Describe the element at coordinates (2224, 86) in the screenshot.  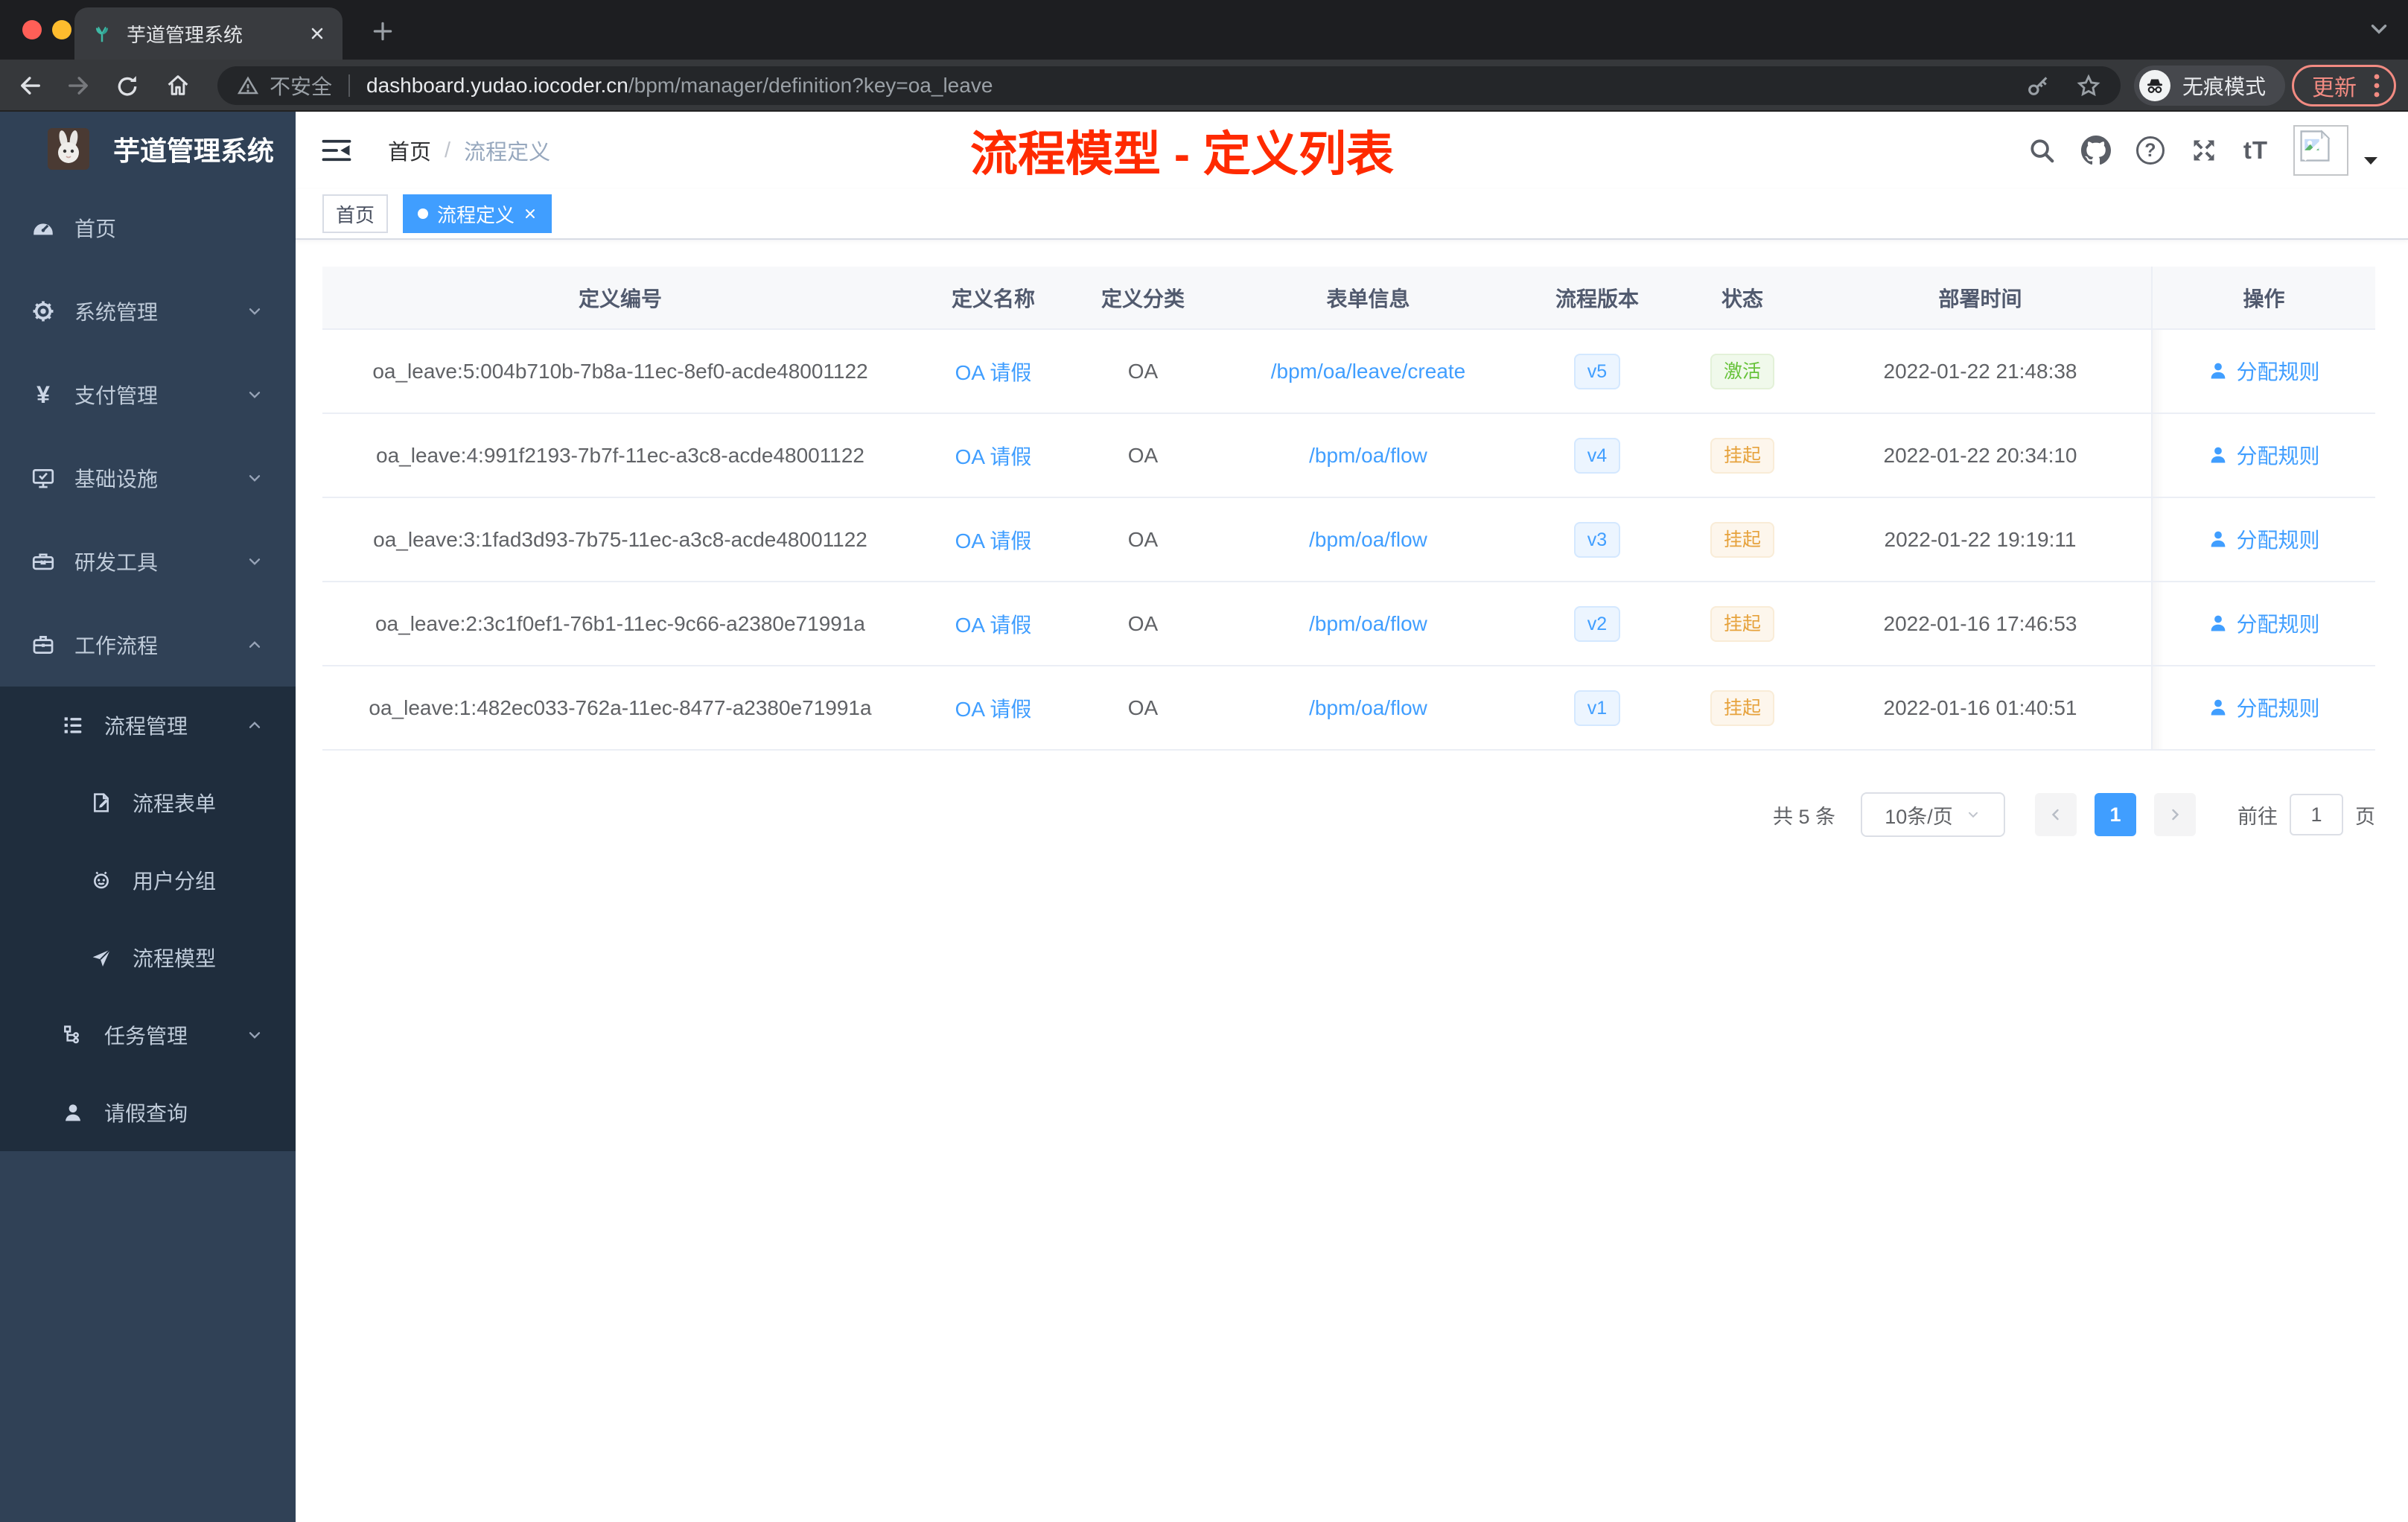
I see `incognito-label: 无痕模式` at that location.